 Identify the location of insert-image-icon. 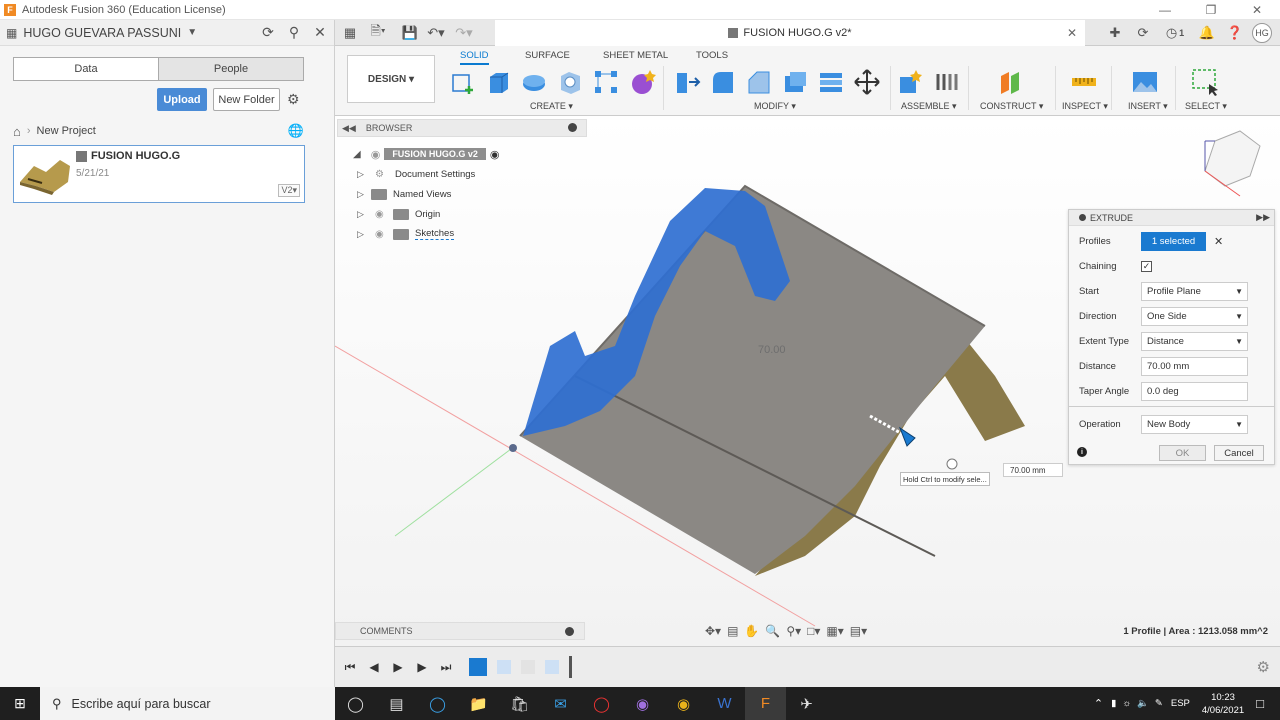
(1145, 82).